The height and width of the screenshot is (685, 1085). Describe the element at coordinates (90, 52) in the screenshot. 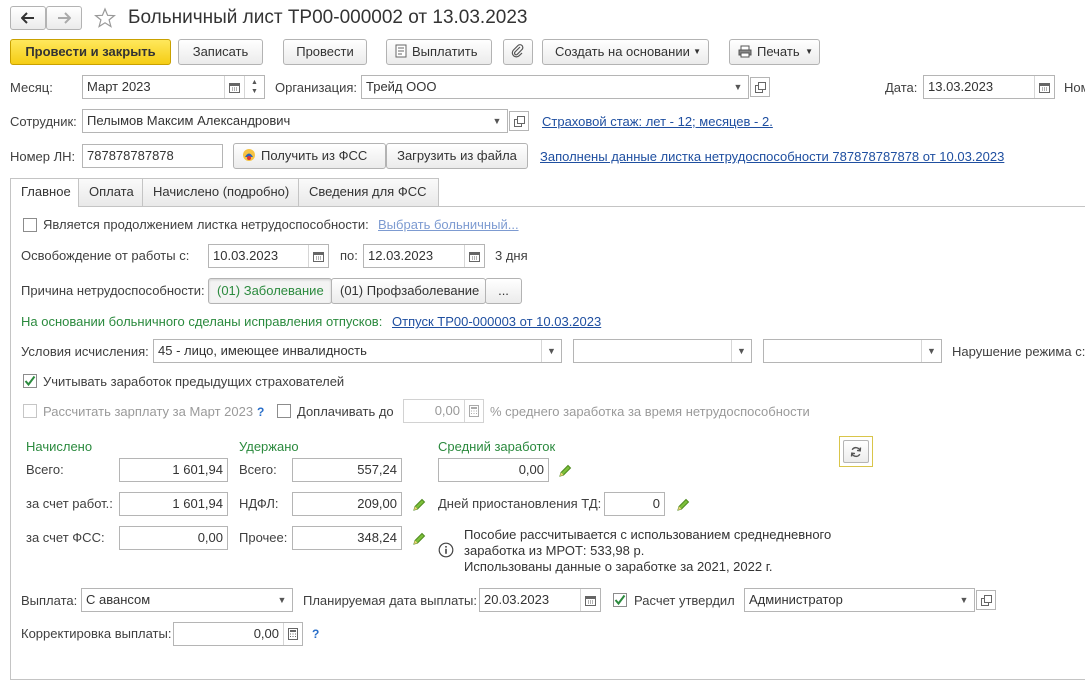

I see `post-and-close-button: Провести и закрыть` at that location.